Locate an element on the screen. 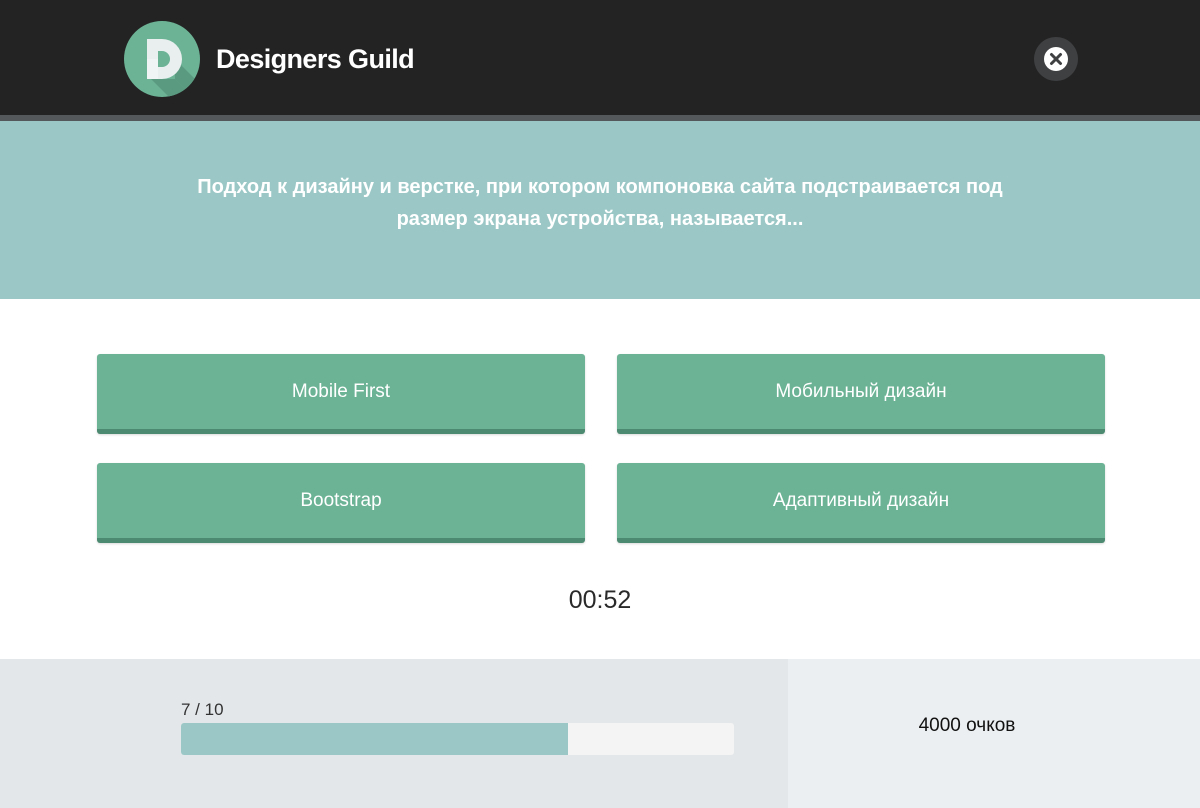 This screenshot has height=808, width=1200. answer-option-1: Mobile First is located at coordinates (341, 394).